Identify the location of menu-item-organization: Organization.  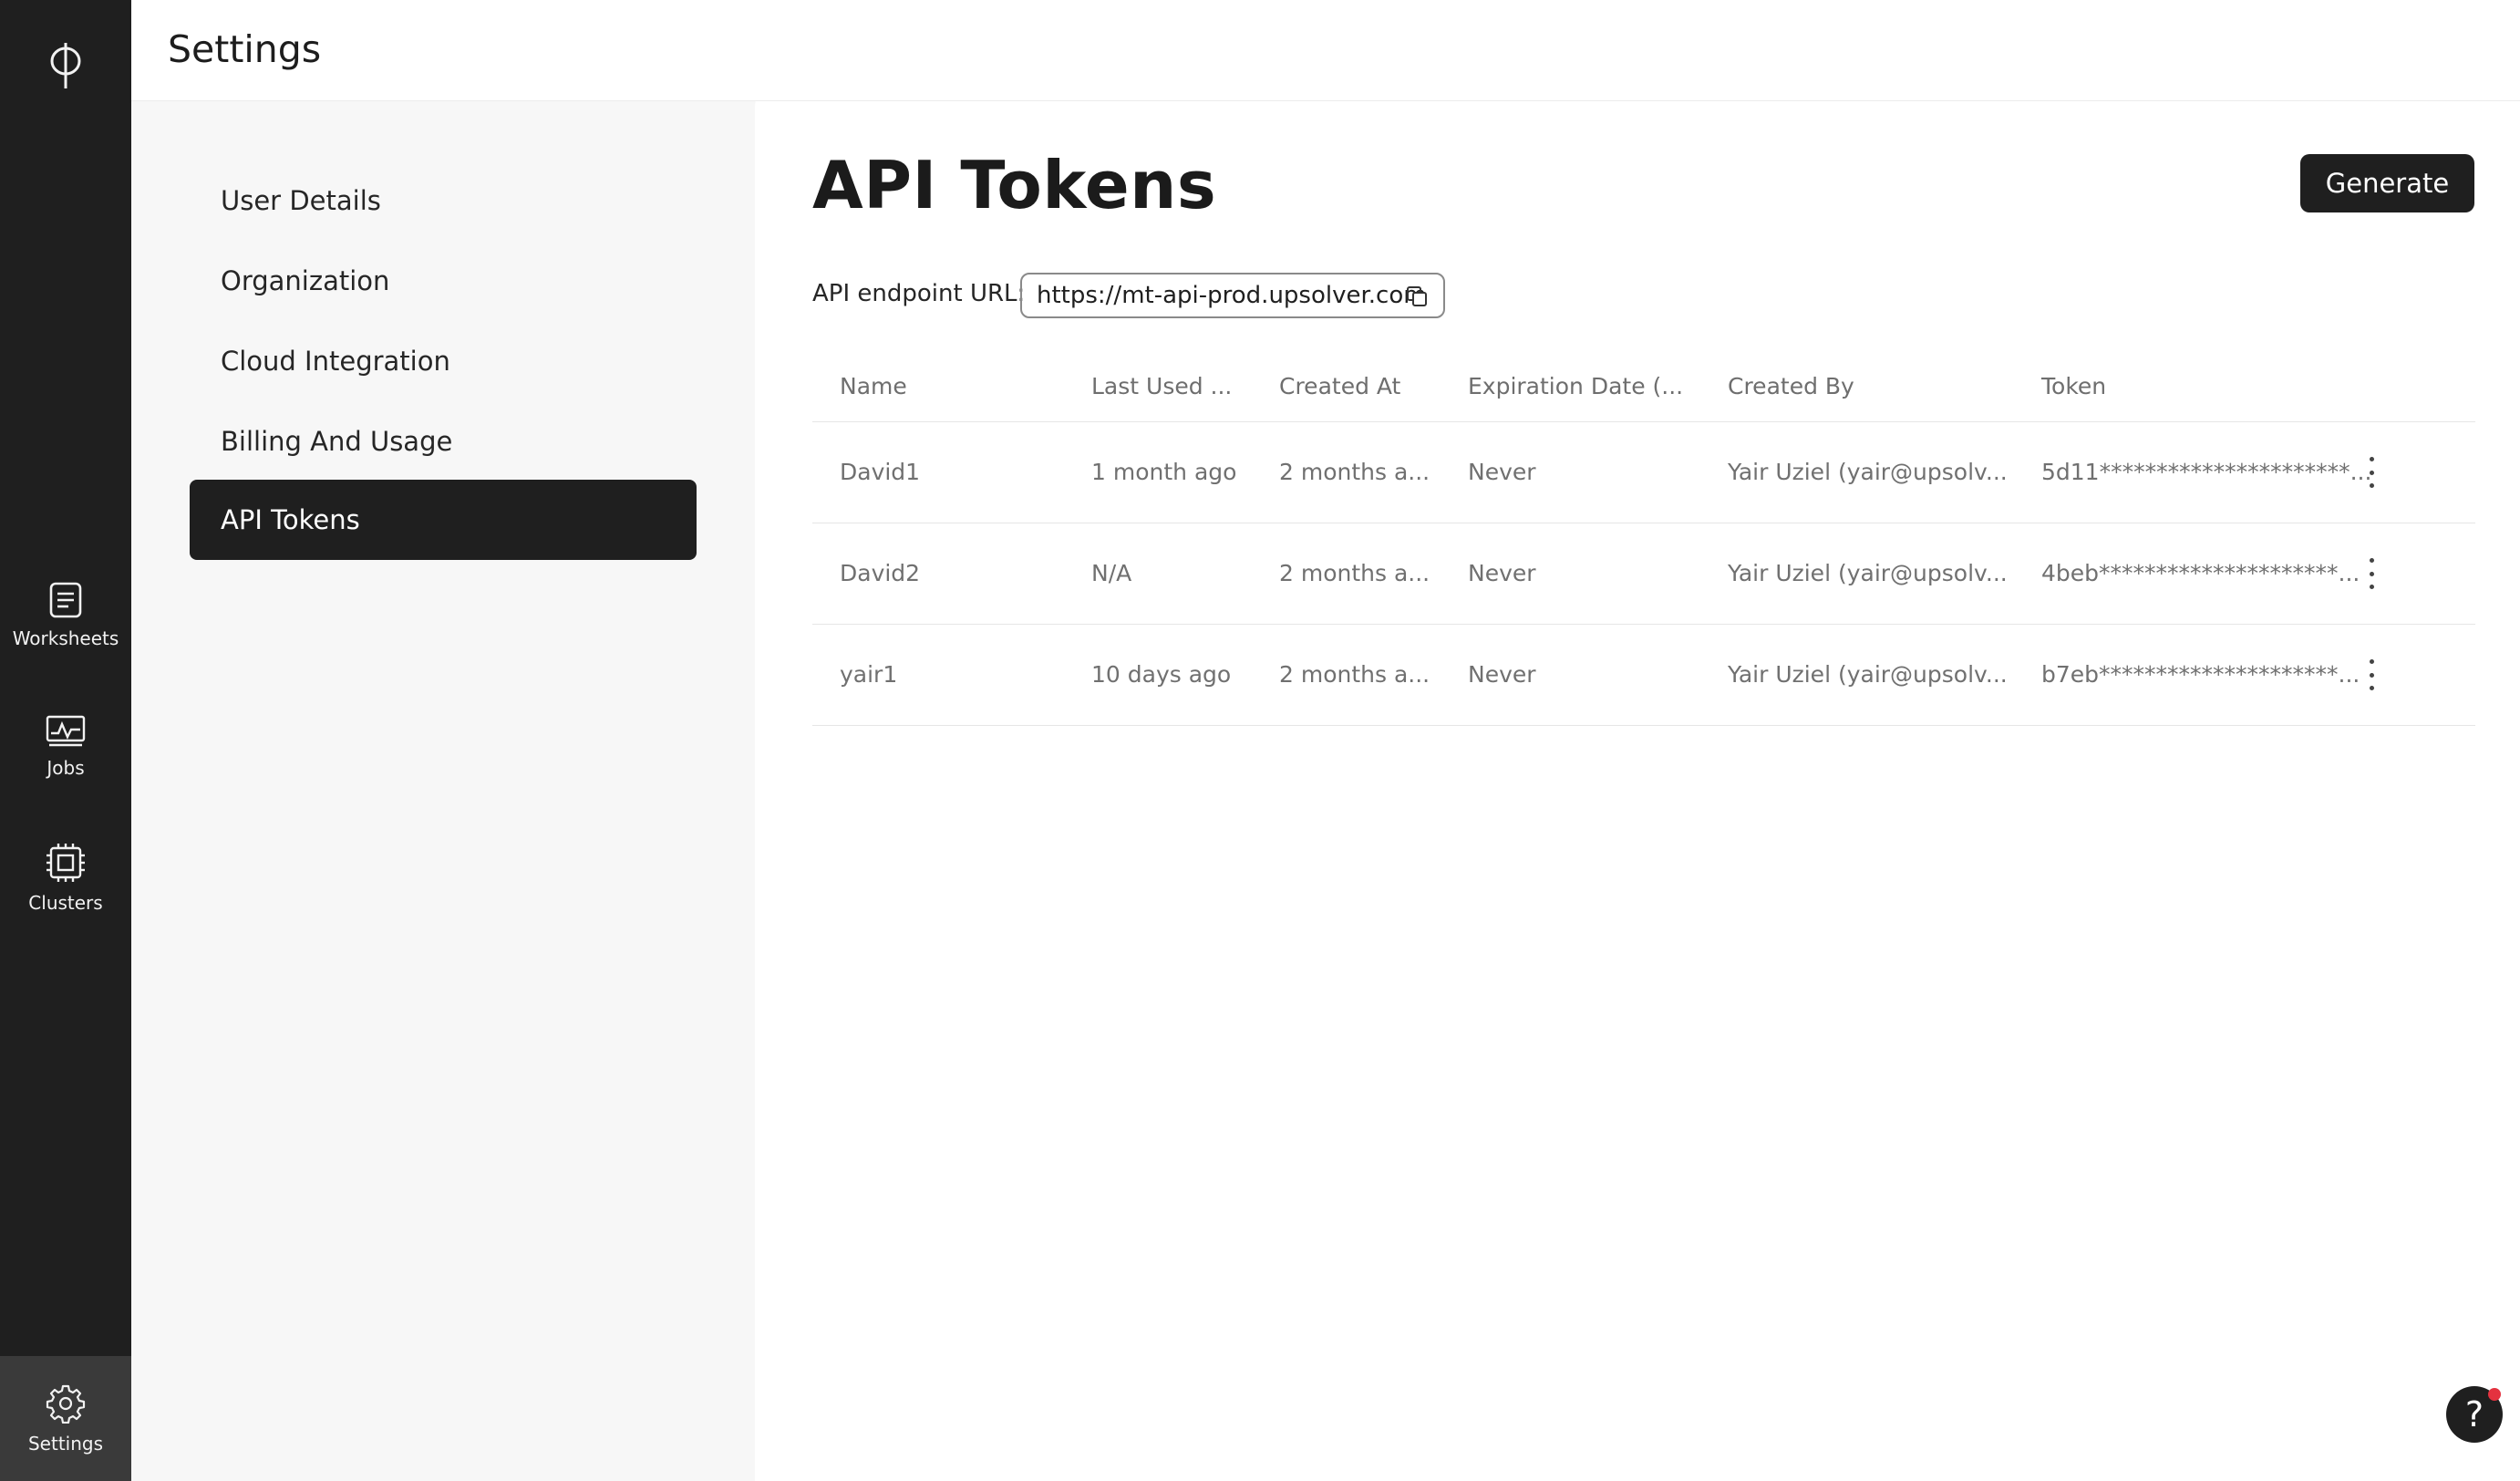
(443, 281).